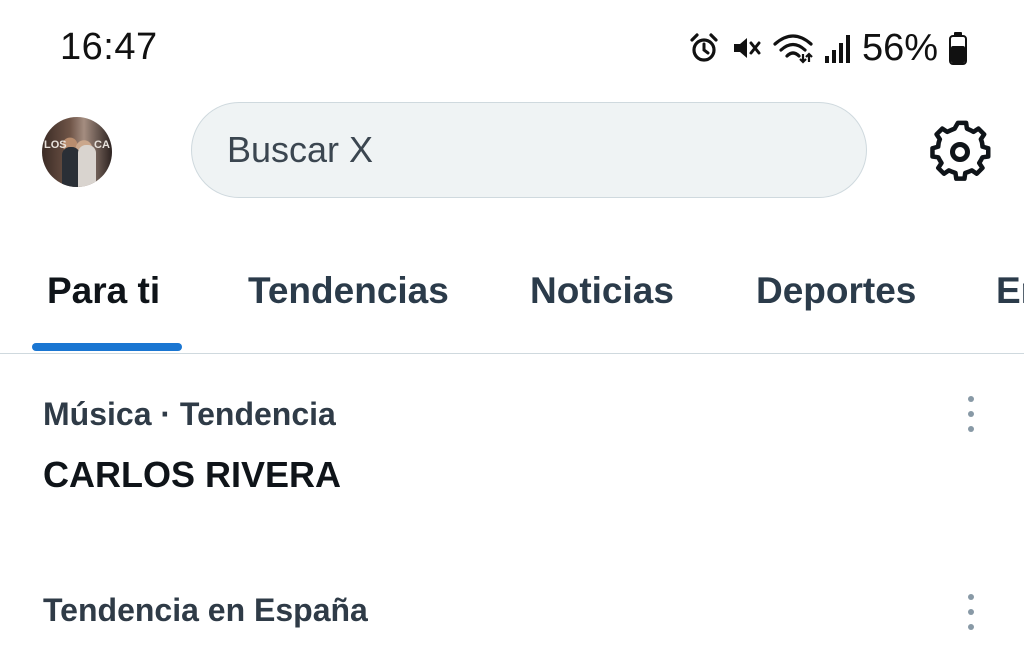 The image size is (1024, 656). What do you see at coordinates (1010, 291) in the screenshot?
I see `tab-entretenimiento: En` at bounding box center [1010, 291].